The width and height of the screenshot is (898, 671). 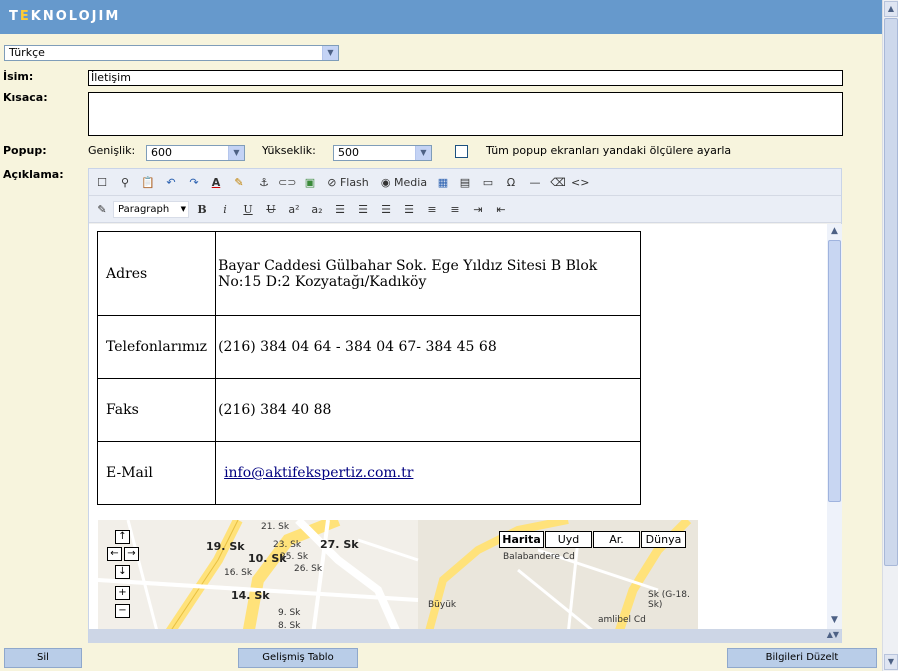 I want to click on window-scrollbar: ▲ ▼, so click(x=890, y=335).